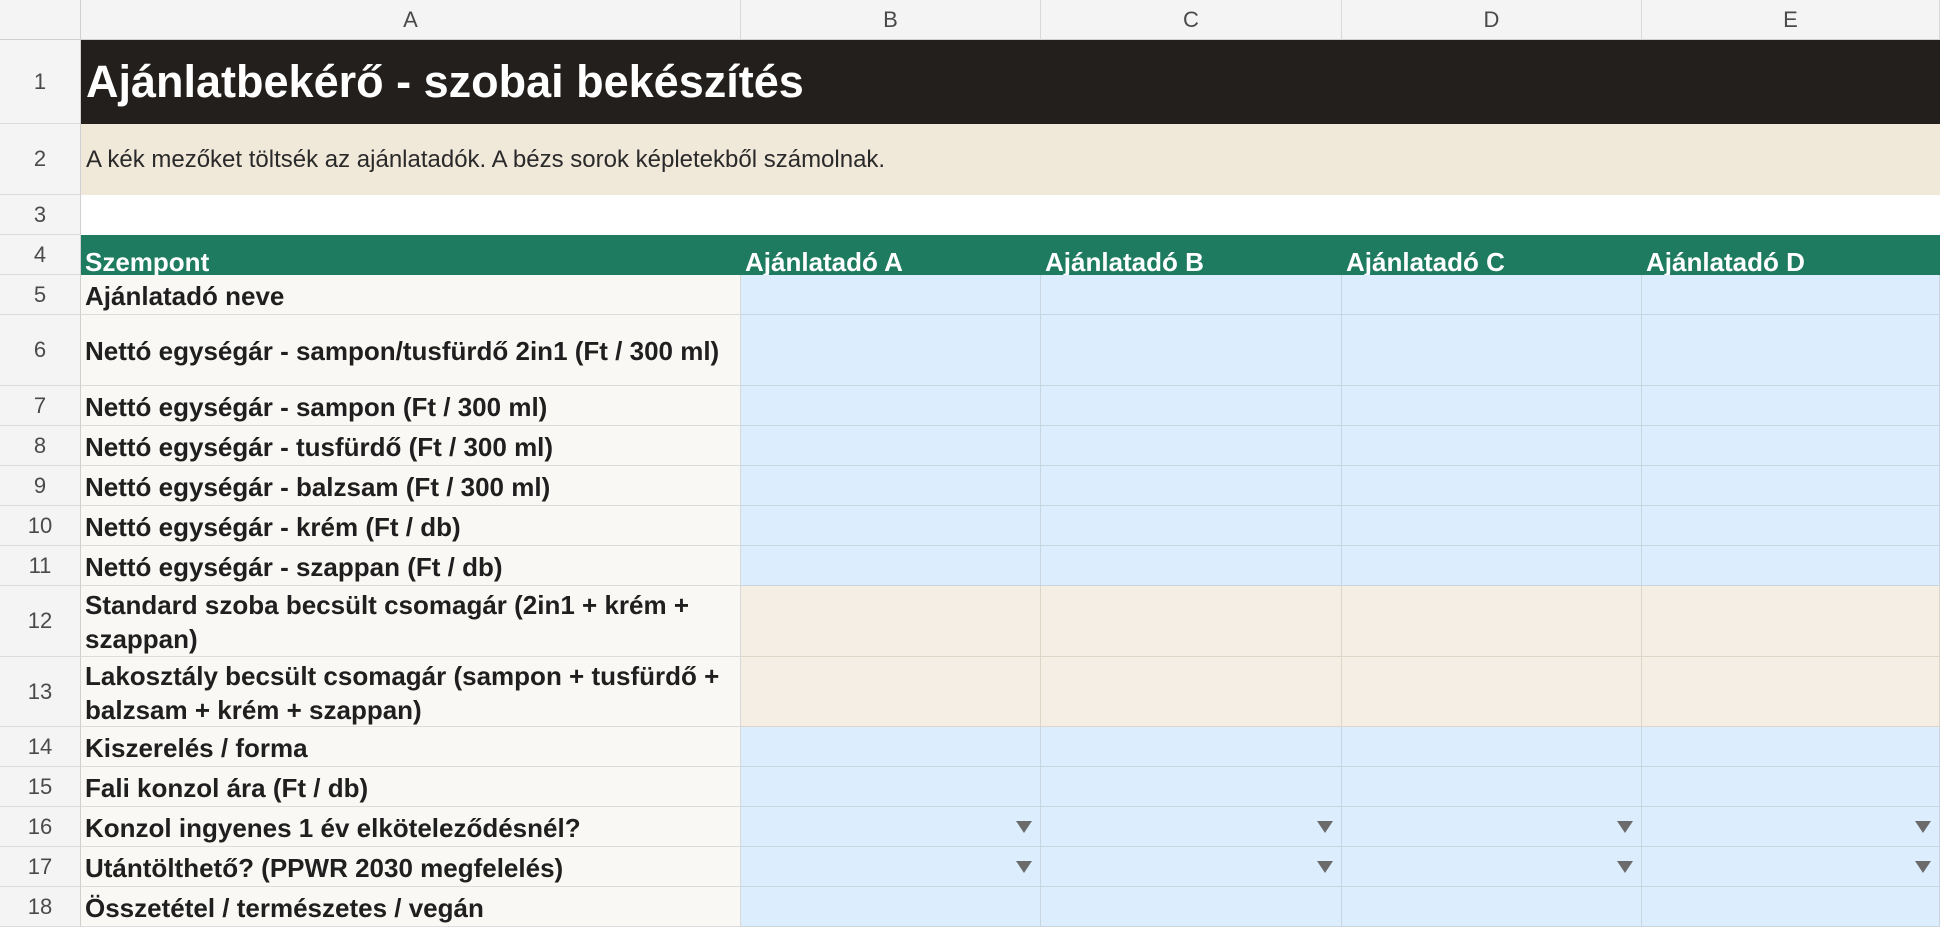  What do you see at coordinates (1191, 255) in the screenshot?
I see `bidder-header-cell: Ajánlatadó B` at bounding box center [1191, 255].